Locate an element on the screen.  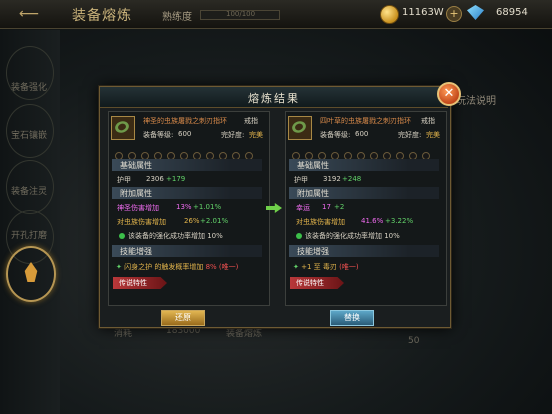
attr1-bonus: +1.01% is located at coordinates (207, 207).